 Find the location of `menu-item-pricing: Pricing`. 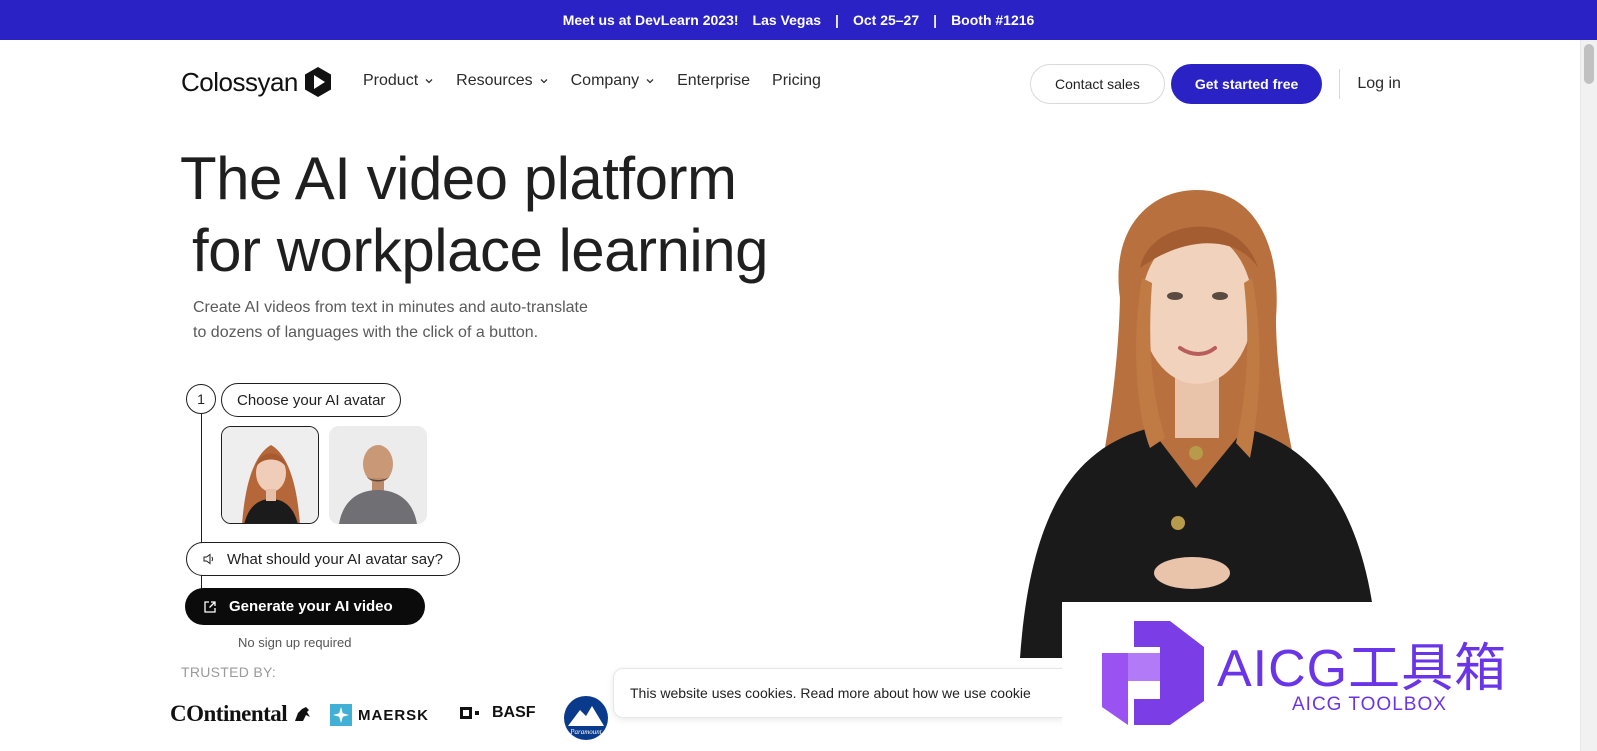

menu-item-pricing: Pricing is located at coordinates (796, 81).